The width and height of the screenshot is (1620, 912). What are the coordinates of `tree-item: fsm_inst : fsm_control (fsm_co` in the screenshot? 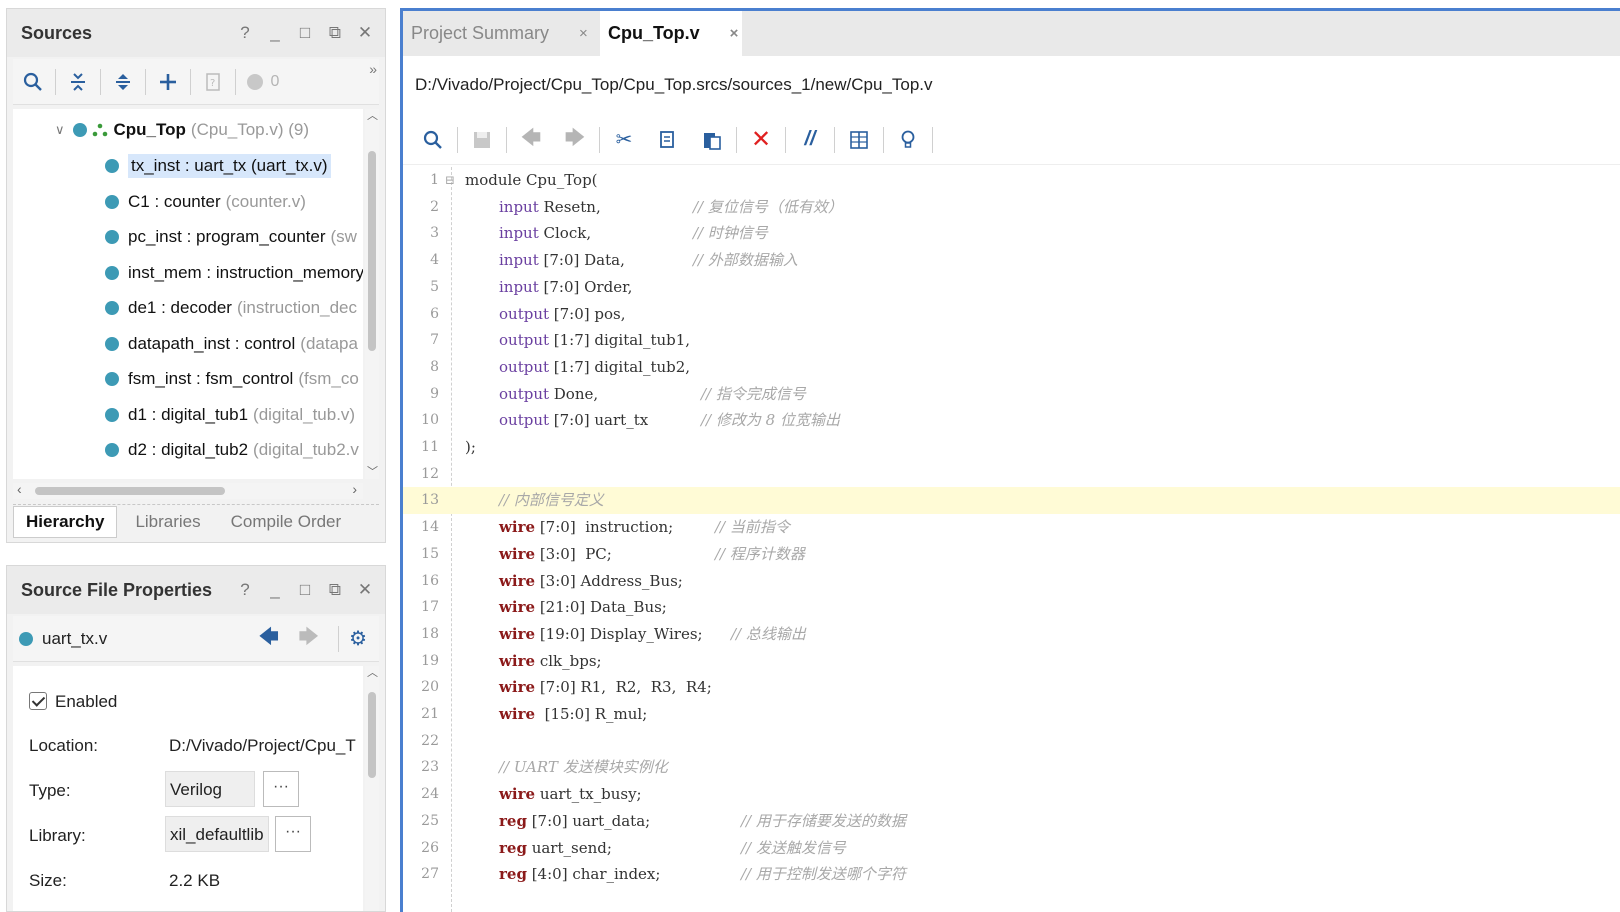 It's located at (234, 379).